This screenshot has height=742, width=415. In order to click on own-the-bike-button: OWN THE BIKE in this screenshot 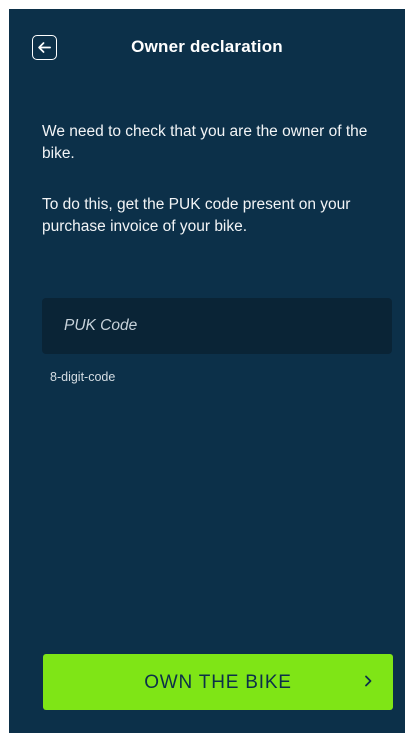, I will do `click(218, 682)`.